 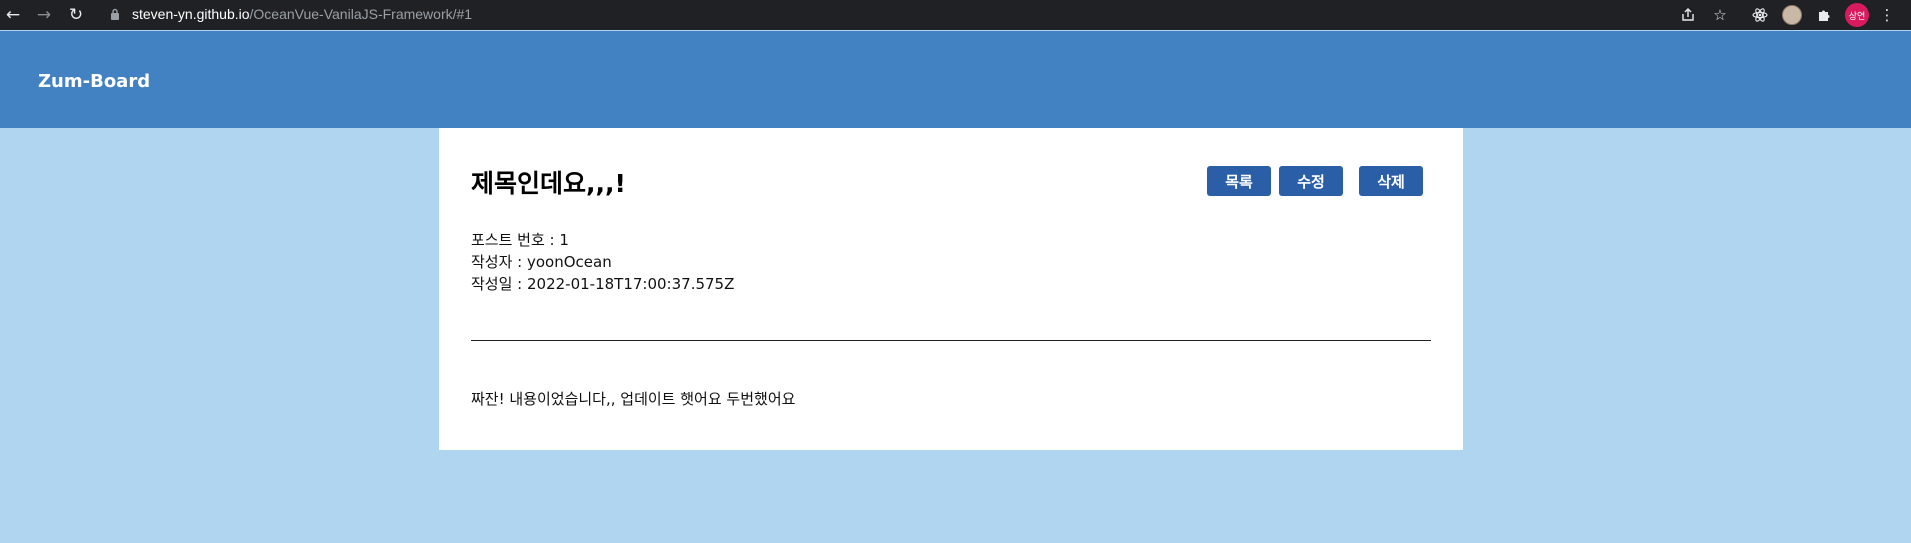 I want to click on share-icon, so click(x=1688, y=15).